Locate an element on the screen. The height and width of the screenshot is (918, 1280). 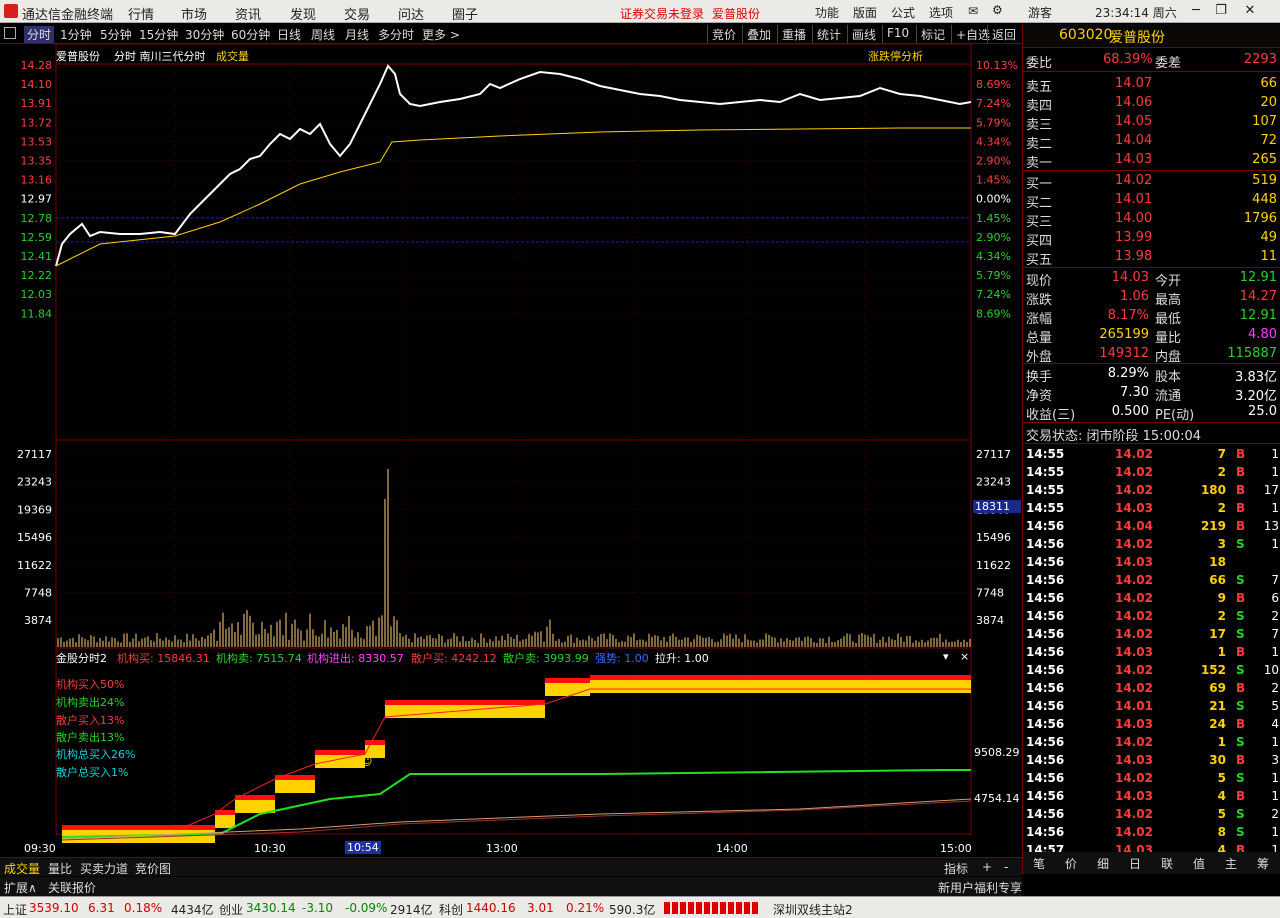
cursor-time-marker: 10:54 is located at coordinates (363, 847).